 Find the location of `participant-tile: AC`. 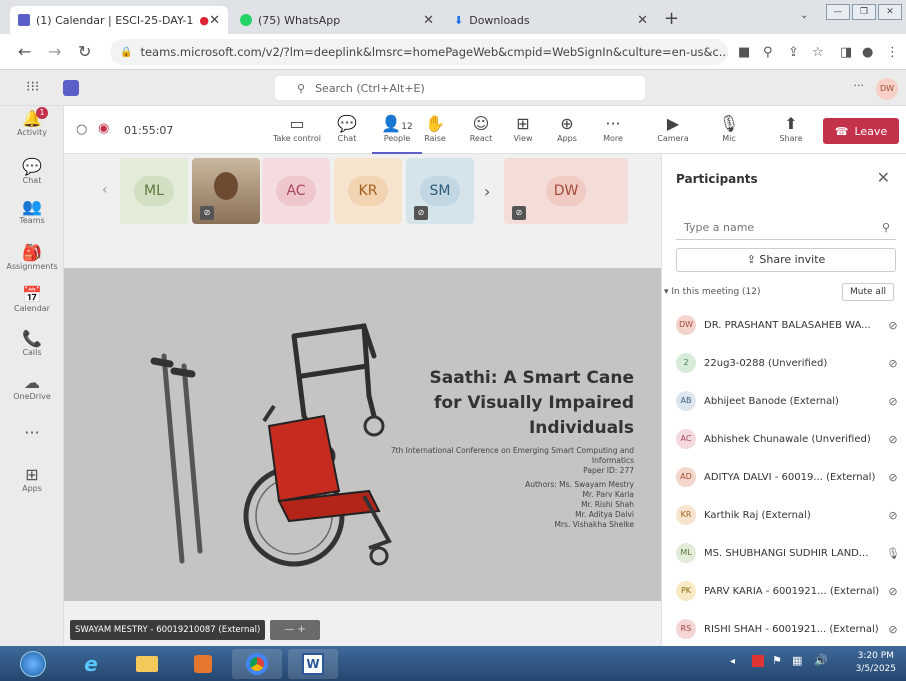

participant-tile: AC is located at coordinates (296, 191).